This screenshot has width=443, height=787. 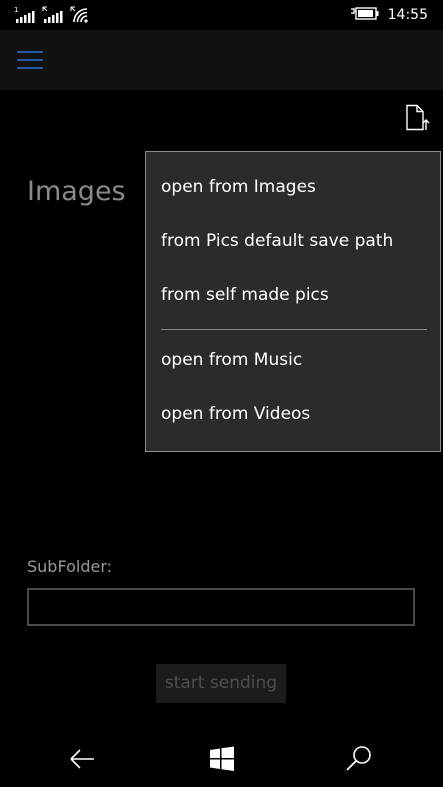 What do you see at coordinates (221, 683) in the screenshot?
I see `start-sending-button: start sending` at bounding box center [221, 683].